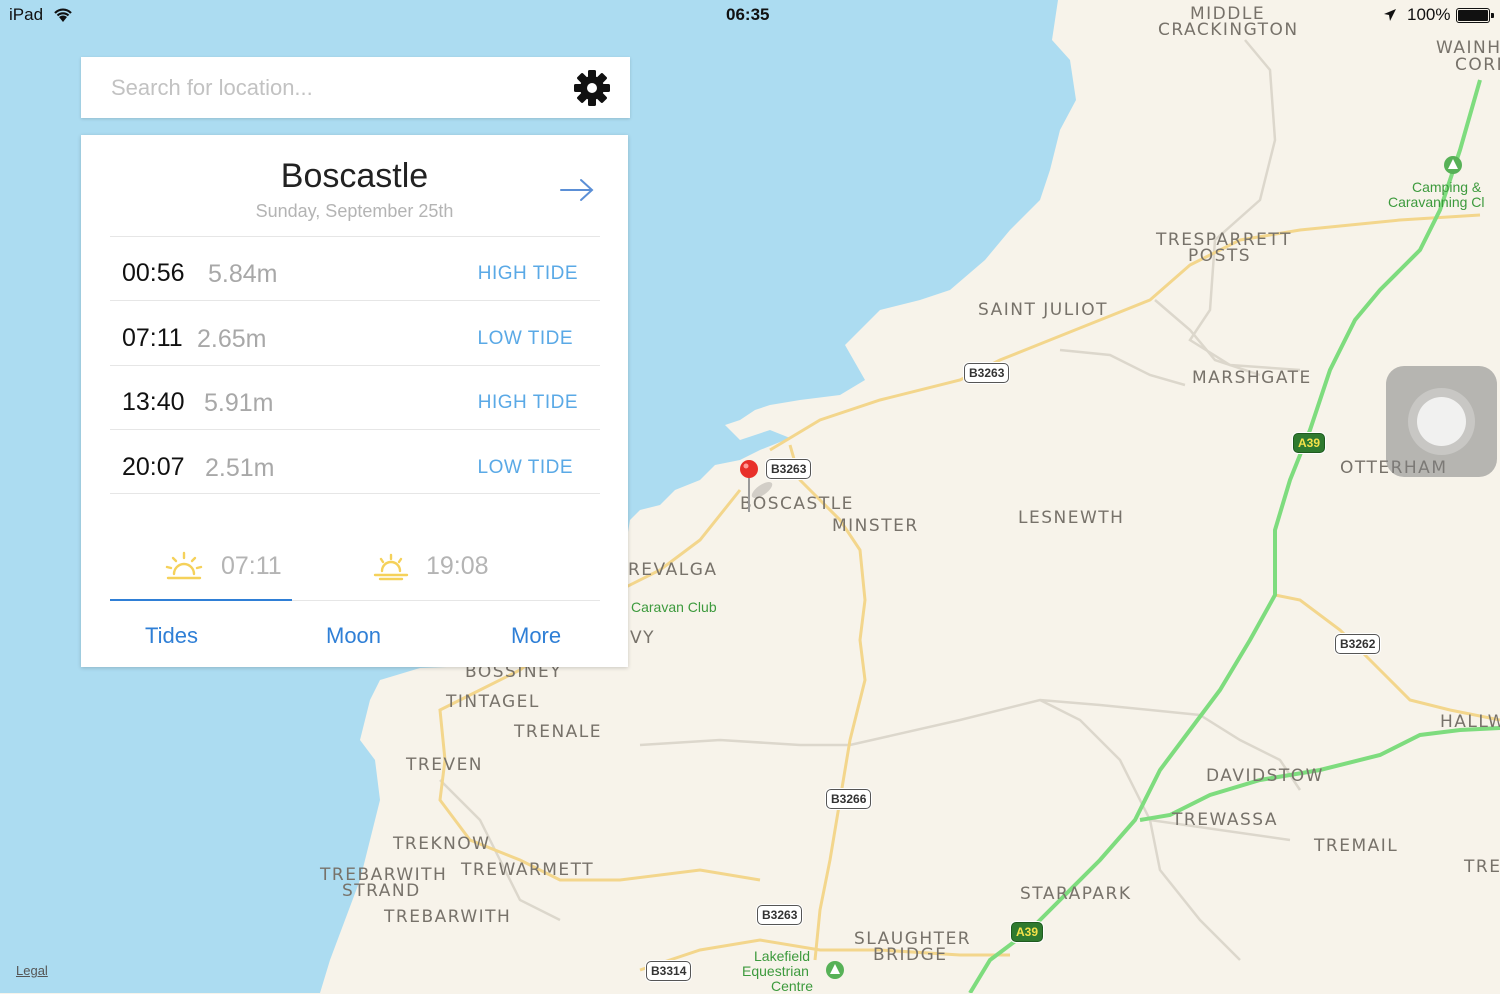  Describe the element at coordinates (592, 88) in the screenshot. I see `gear-icon` at that location.